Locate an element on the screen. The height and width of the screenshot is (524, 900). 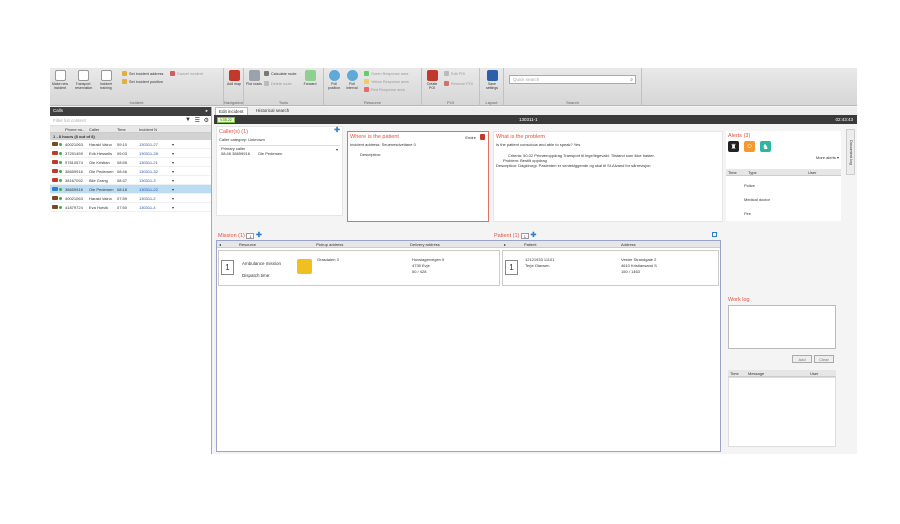
call-incident-link: 130311-21 is located at coordinates (155, 162).